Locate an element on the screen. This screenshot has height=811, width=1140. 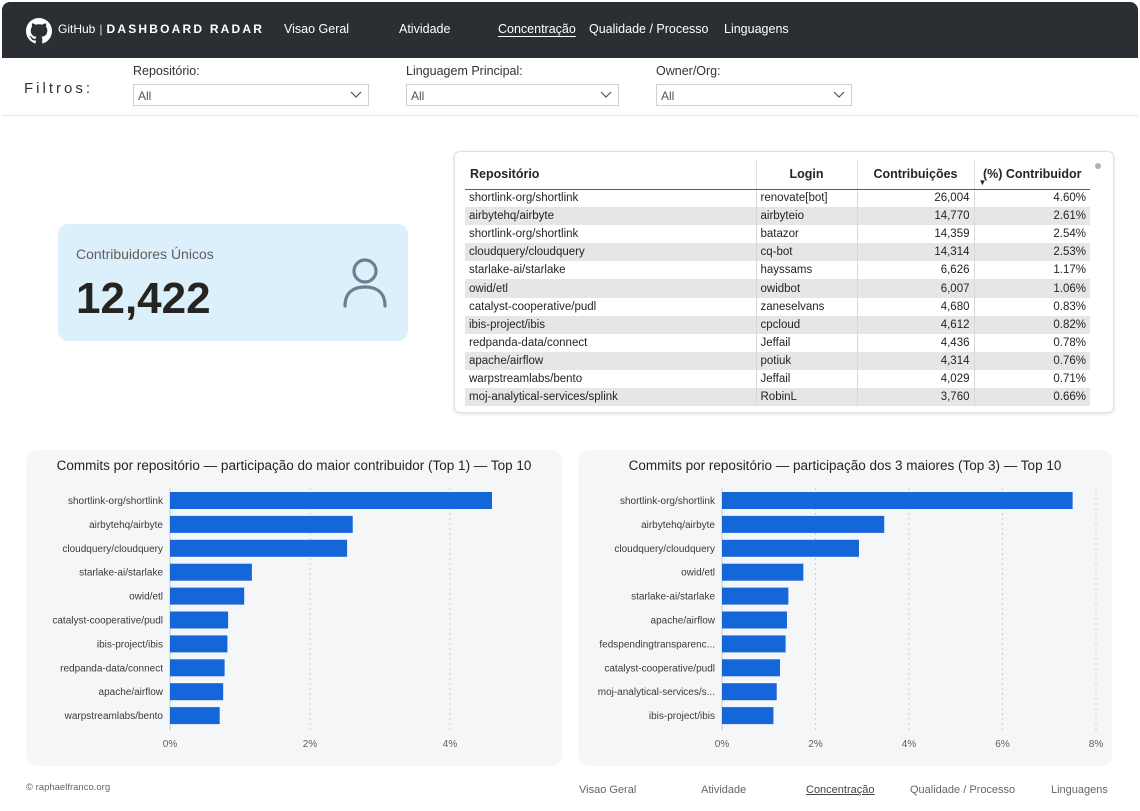
cell-login: owidbot is located at coordinates (807, 288).